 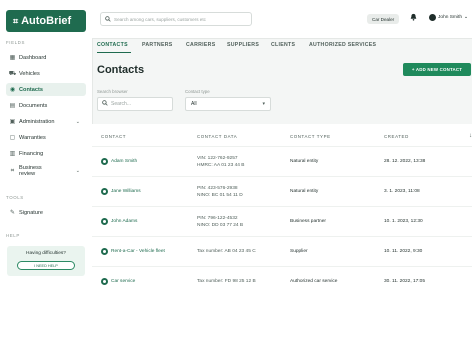 I want to click on contact-data-cell: Tax number: FD 98 25 12 B, so click(x=226, y=281).